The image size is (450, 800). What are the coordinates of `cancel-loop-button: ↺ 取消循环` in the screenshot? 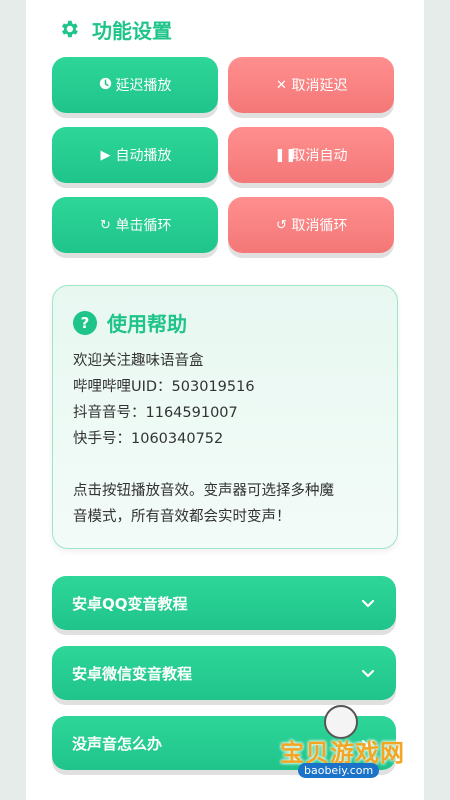 It's located at (311, 225).